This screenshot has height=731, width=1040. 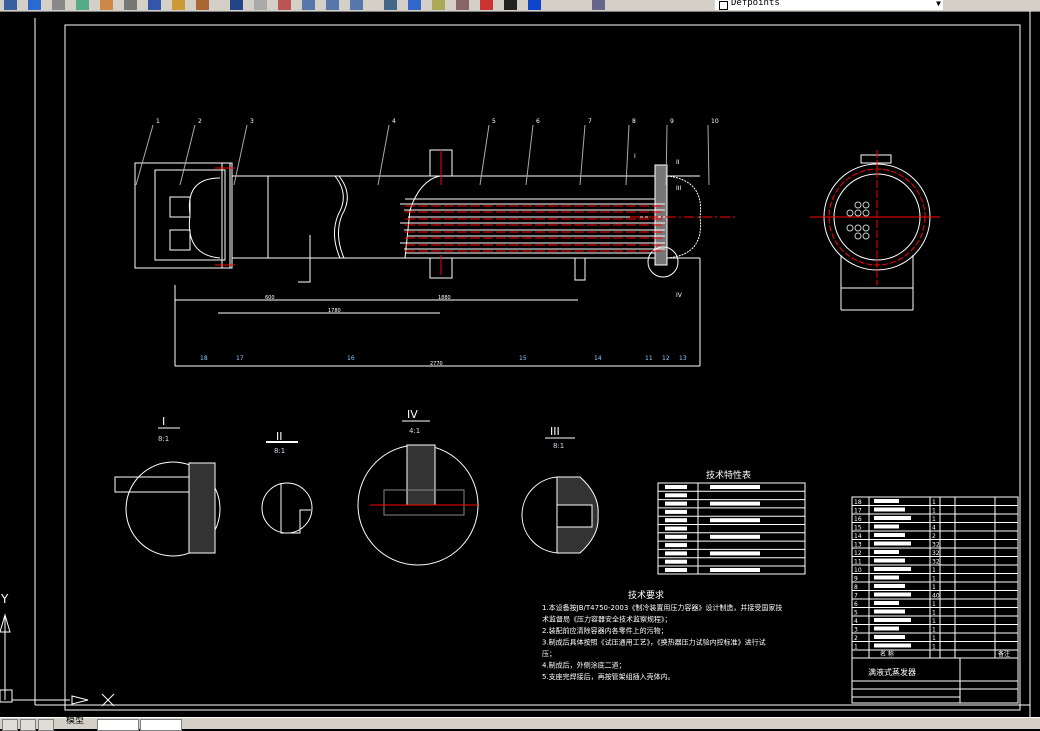 What do you see at coordinates (332, 5) in the screenshot?
I see `zoom-window-icon` at bounding box center [332, 5].